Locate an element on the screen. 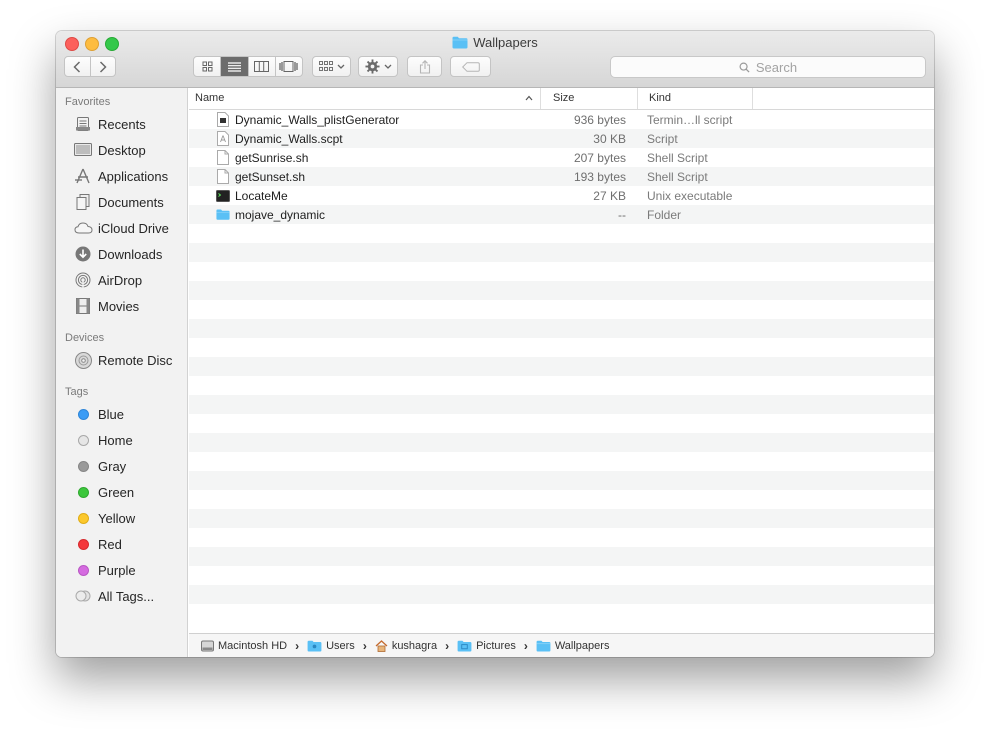 This screenshot has width=990, height=738. list-view-button is located at coordinates (235, 66).